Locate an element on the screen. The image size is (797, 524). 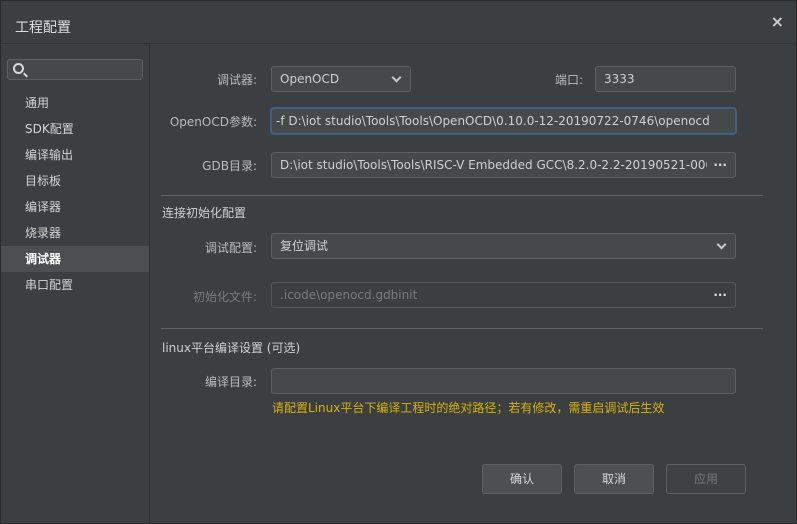
sidebar-item-compiler: 编译器 is located at coordinates (75, 207).